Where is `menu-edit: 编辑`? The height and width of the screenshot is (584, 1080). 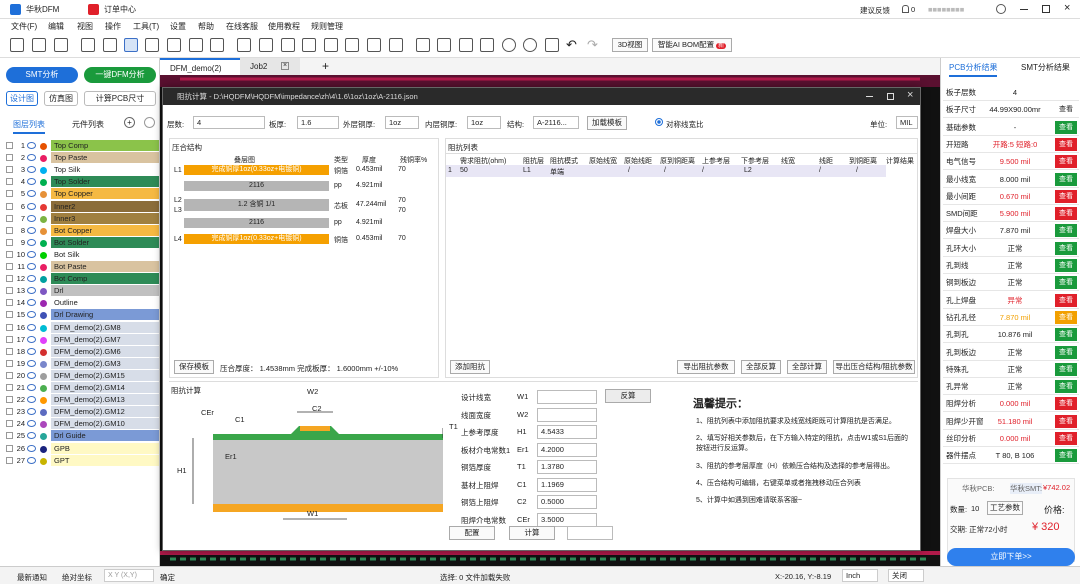 menu-edit: 编辑 is located at coordinates (56, 26).